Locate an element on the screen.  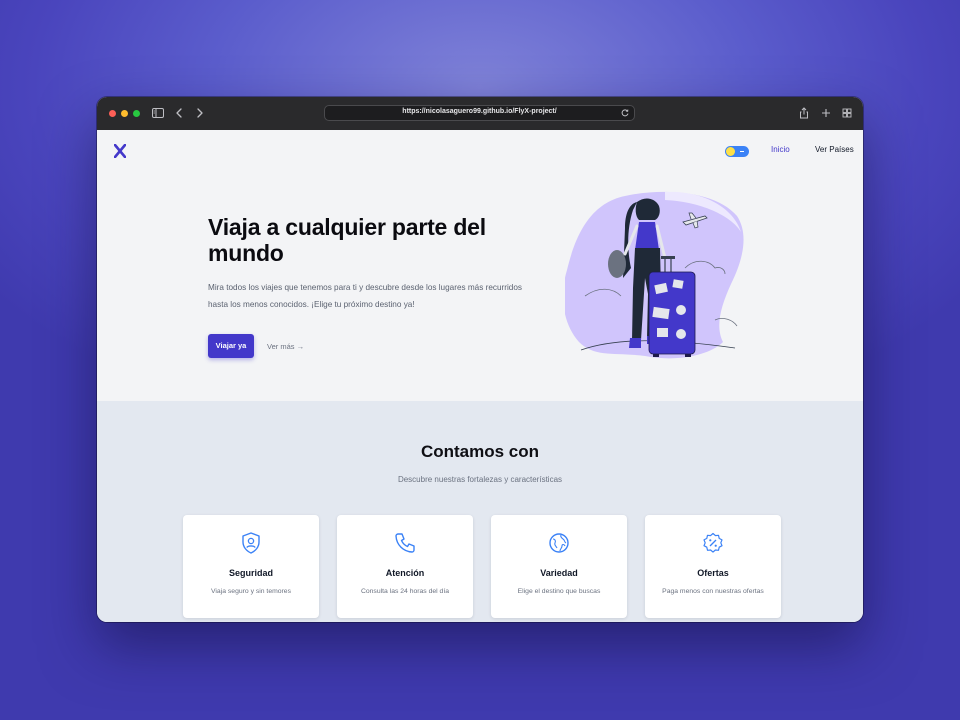
forward-icon is located at coordinates (200, 113).